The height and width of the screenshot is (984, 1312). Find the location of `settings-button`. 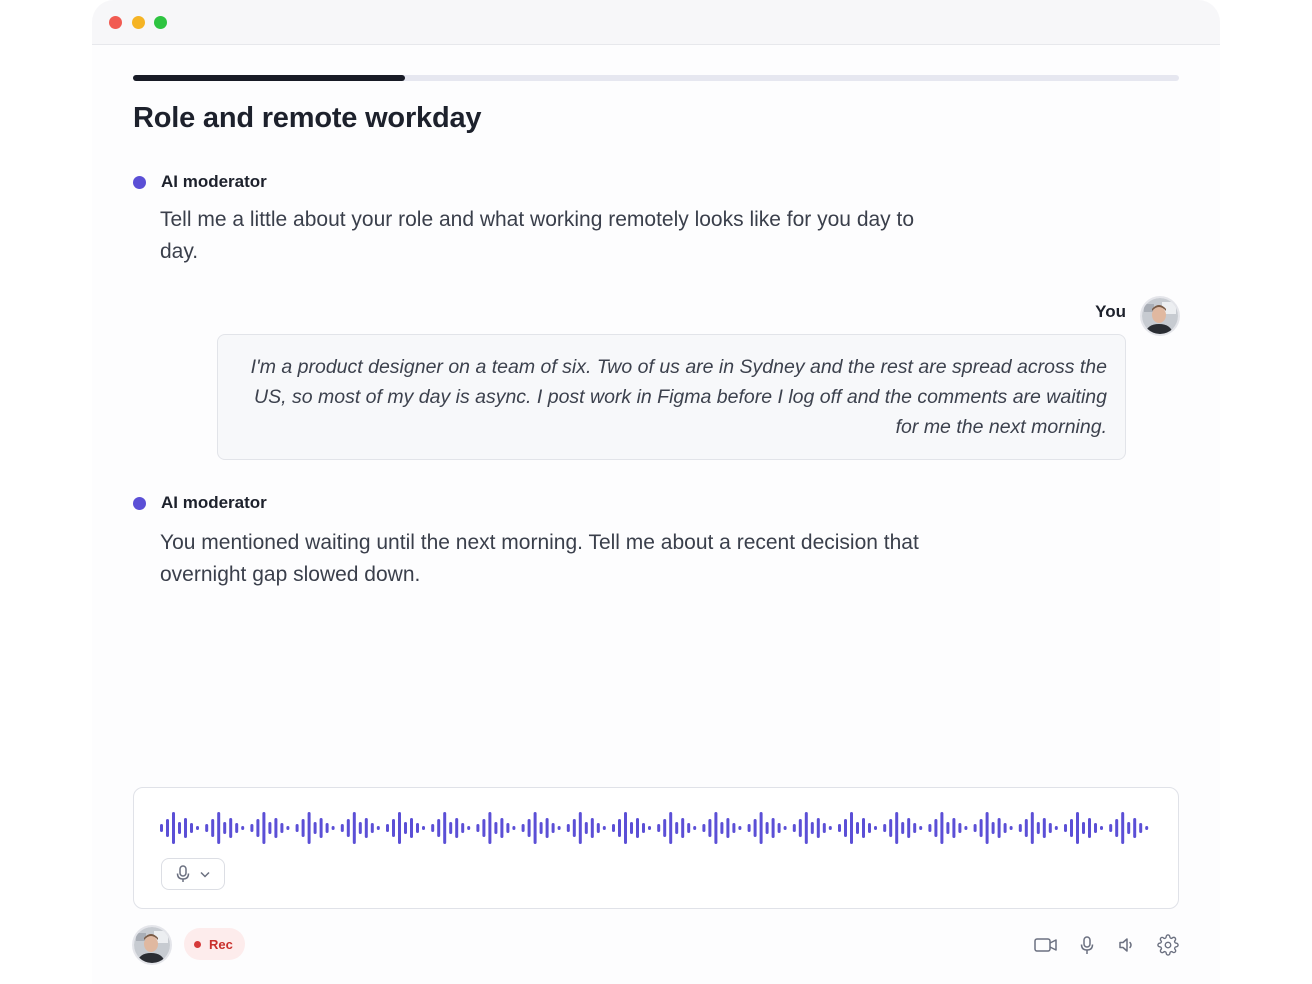

settings-button is located at coordinates (1168, 945).